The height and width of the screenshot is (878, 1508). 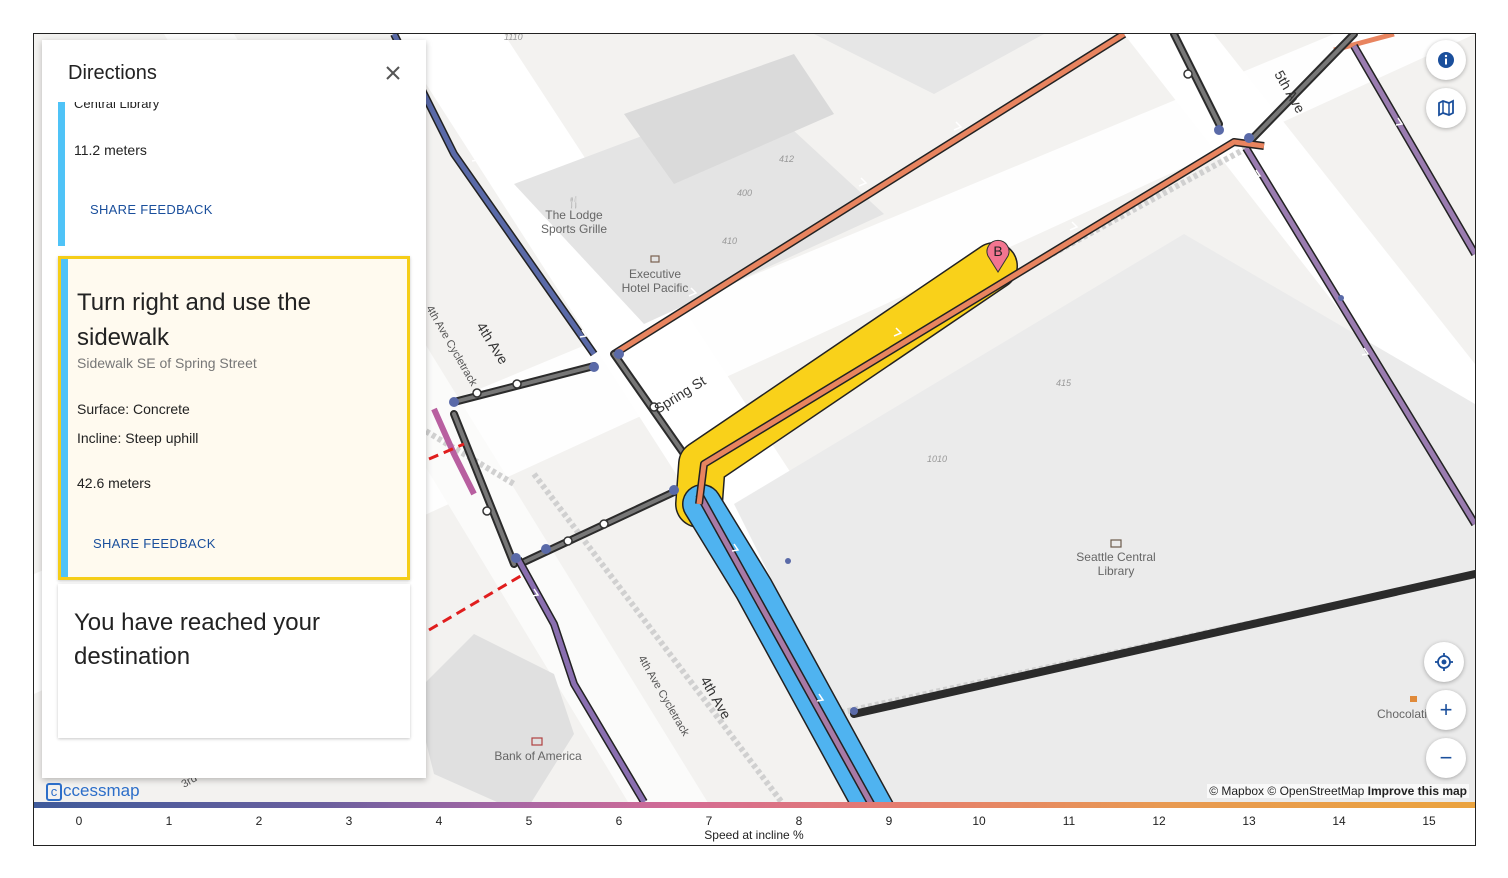 What do you see at coordinates (167, 363) in the screenshot?
I see `step-street: Sidewalk SE of Spring Street` at bounding box center [167, 363].